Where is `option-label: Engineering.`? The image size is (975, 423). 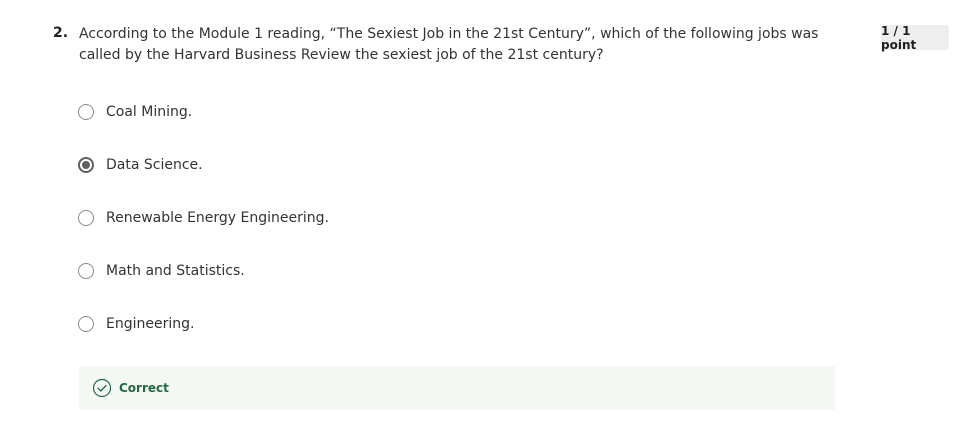 option-label: Engineering. is located at coordinates (150, 324).